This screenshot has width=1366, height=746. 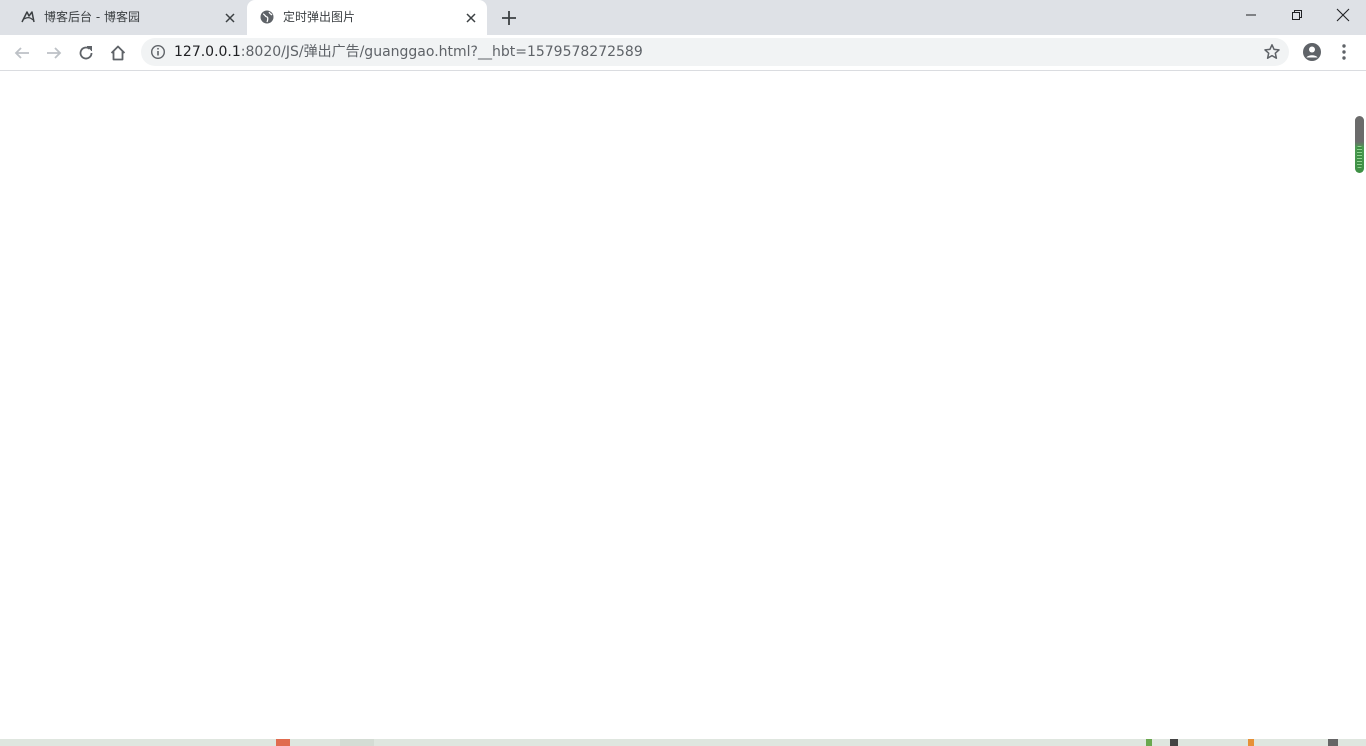 I want to click on info-icon, so click(x=158, y=52).